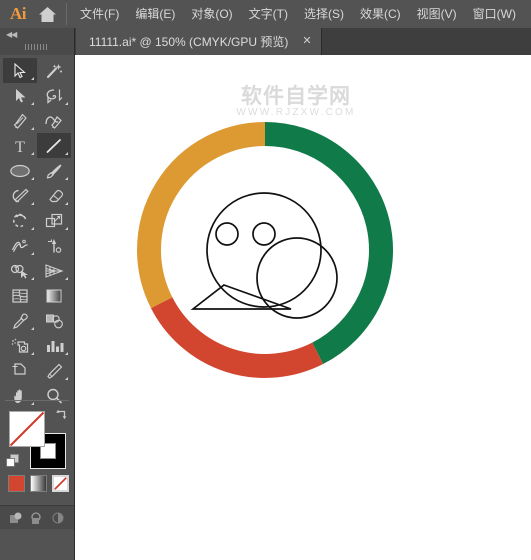 The image size is (531, 560). I want to click on gradient-mode-button, so click(38, 483).